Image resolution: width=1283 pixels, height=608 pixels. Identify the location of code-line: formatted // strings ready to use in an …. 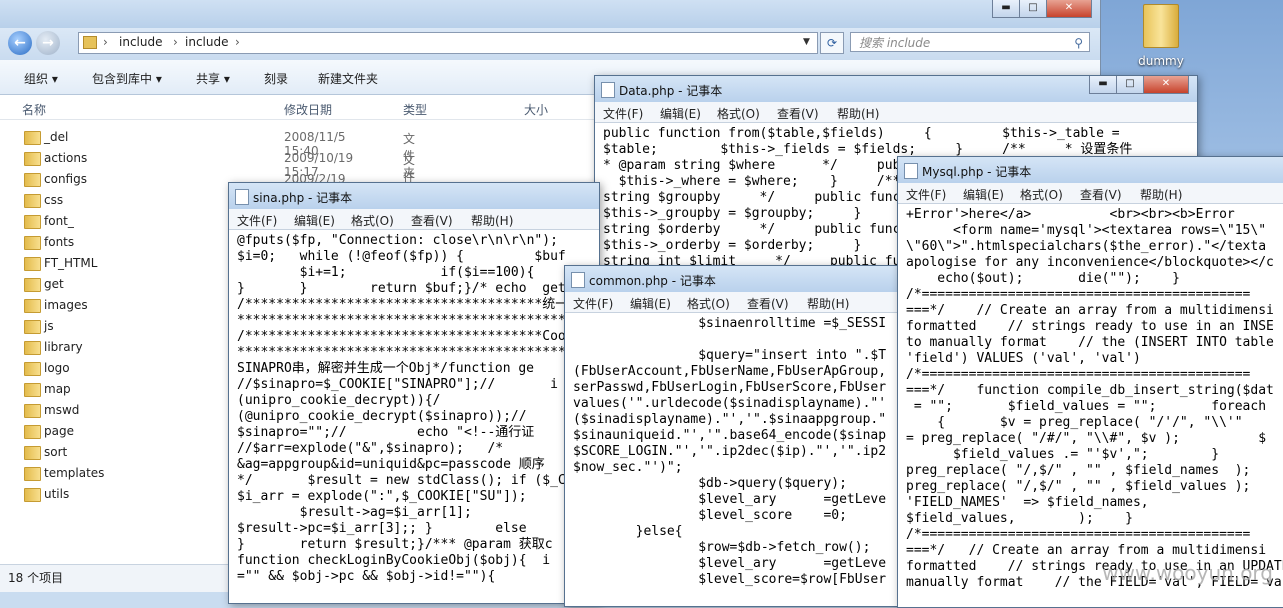
(1090, 326).